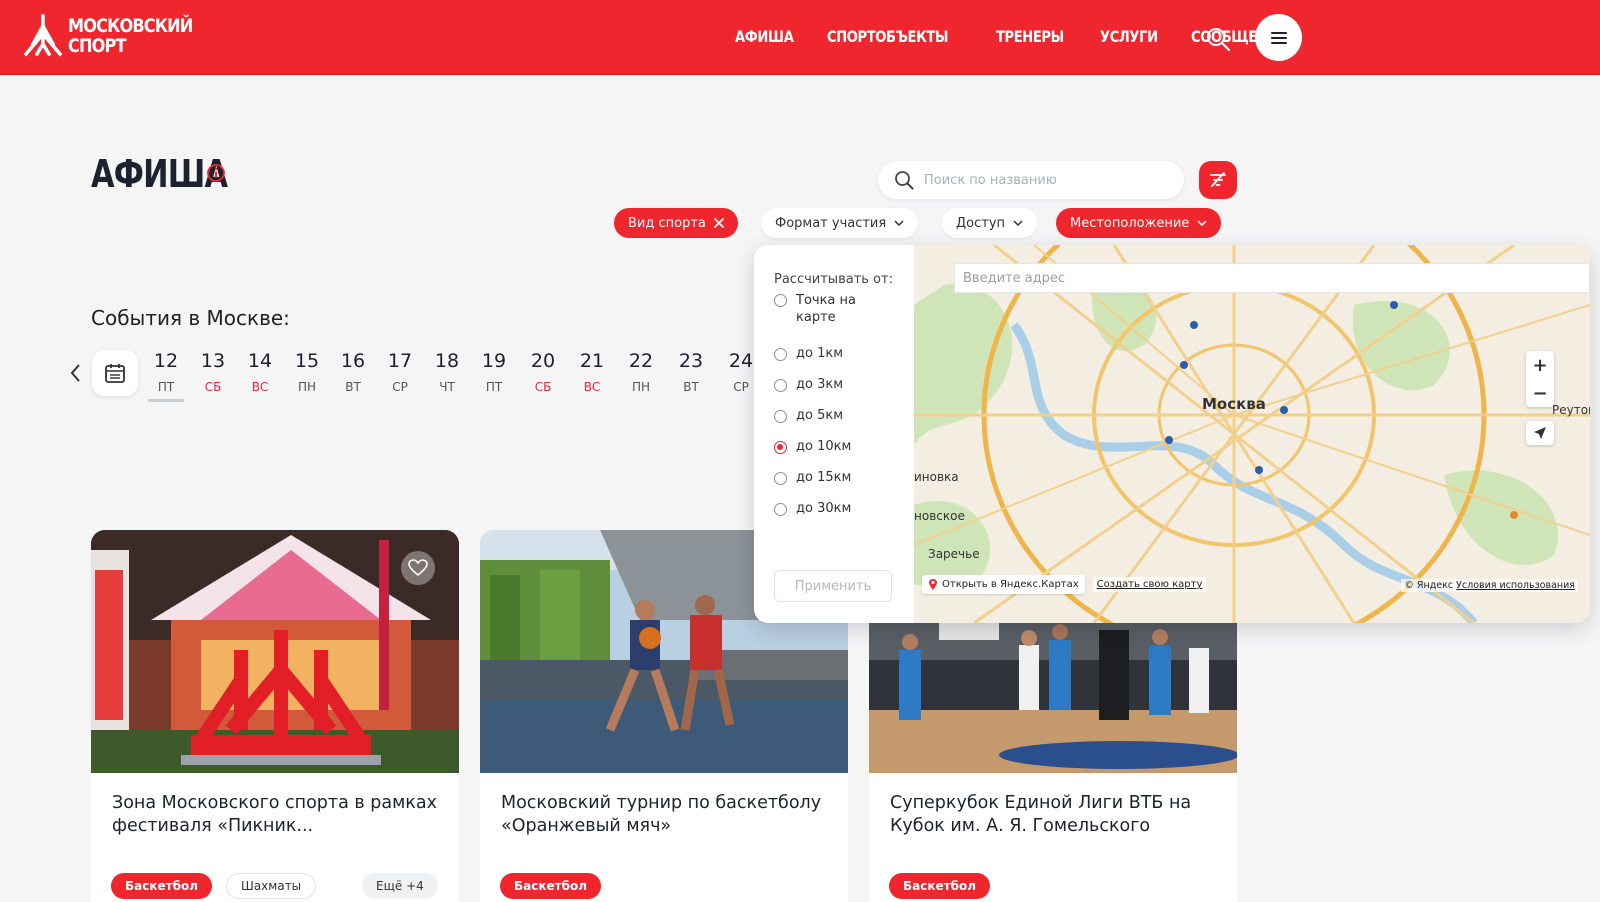 The height and width of the screenshot is (902, 1600). Describe the element at coordinates (1129, 36) in the screenshot. I see `nav-services: УСЛУГИ` at that location.